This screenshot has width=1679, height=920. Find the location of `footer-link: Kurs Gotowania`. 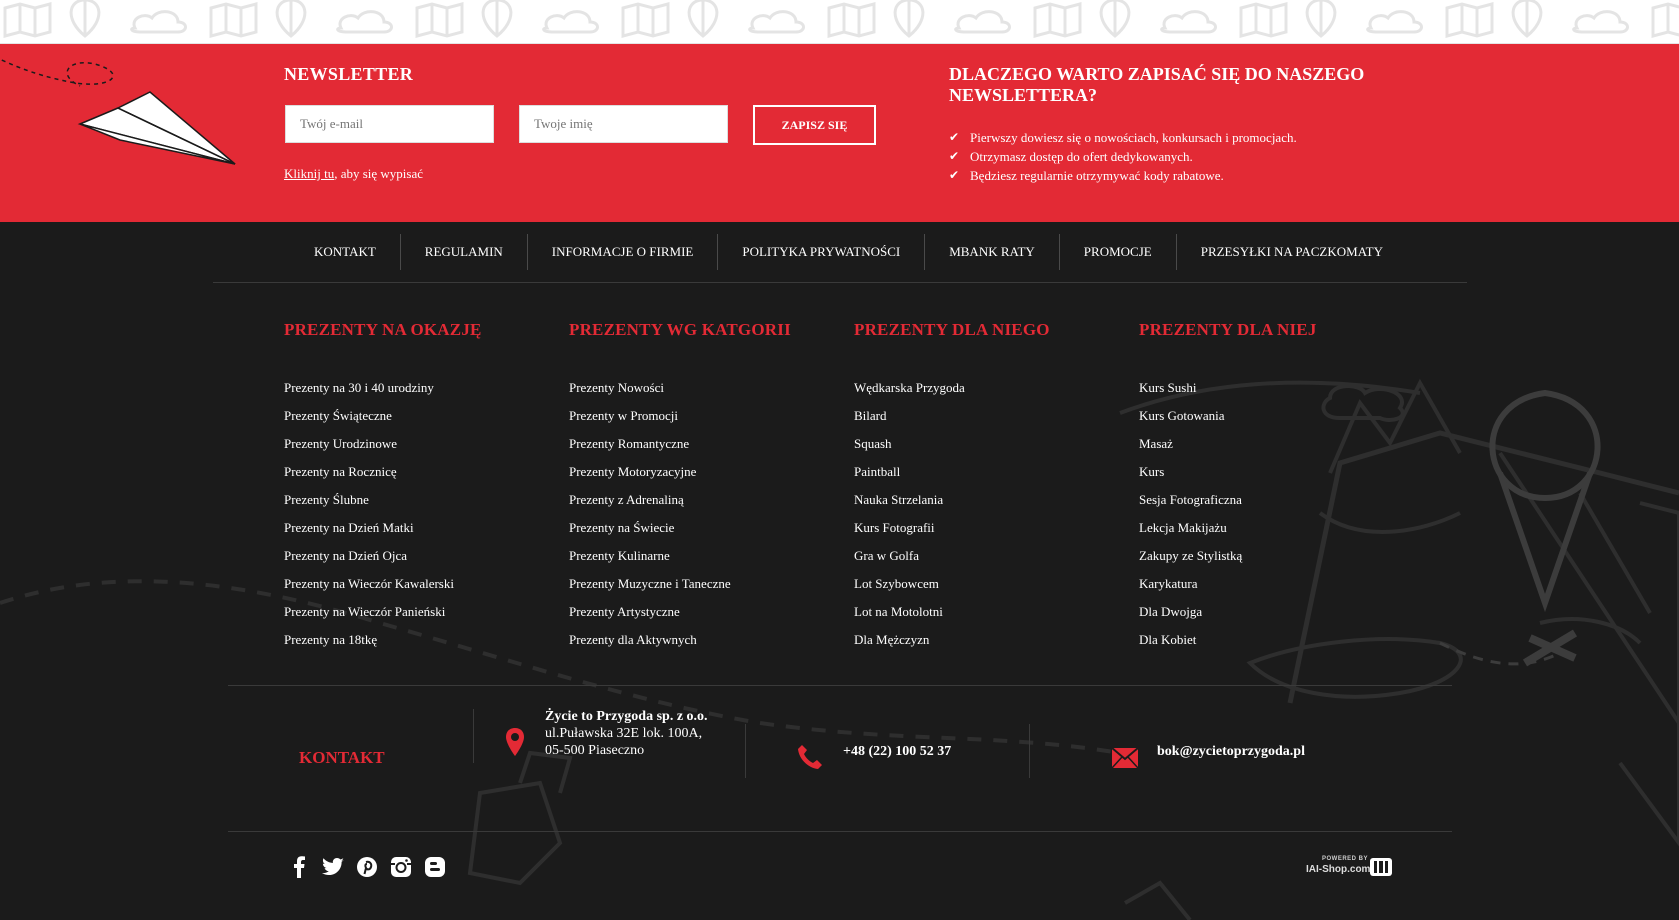

footer-link: Kurs Gotowania is located at coordinates (1182, 415).